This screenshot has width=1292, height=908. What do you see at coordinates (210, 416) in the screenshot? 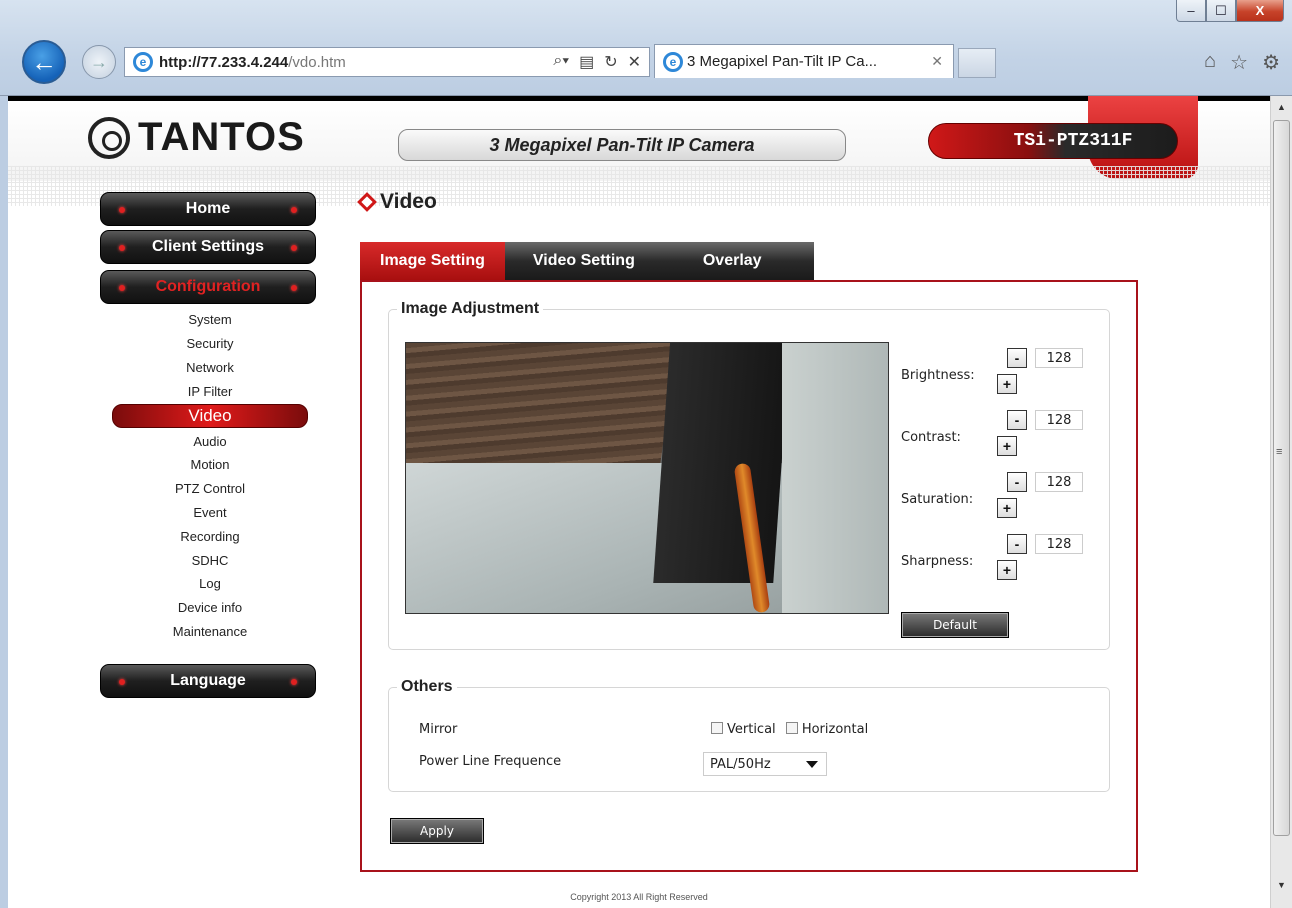
I see `sidebar-item-video: Video` at bounding box center [210, 416].